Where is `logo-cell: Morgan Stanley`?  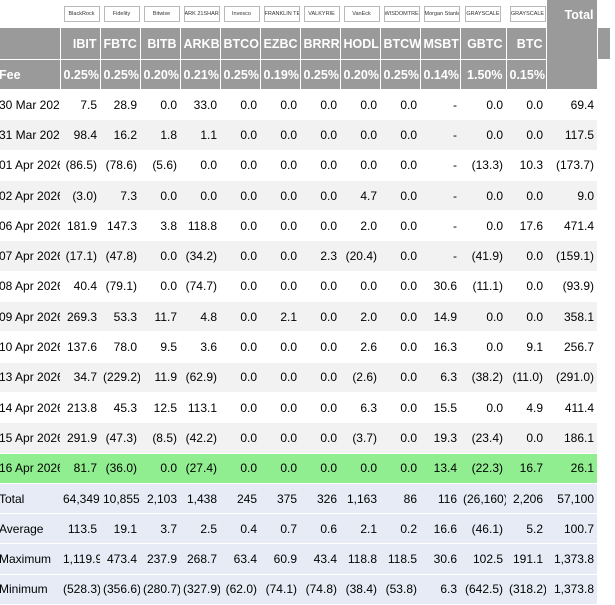 logo-cell: Morgan Stanley is located at coordinates (440, 14).